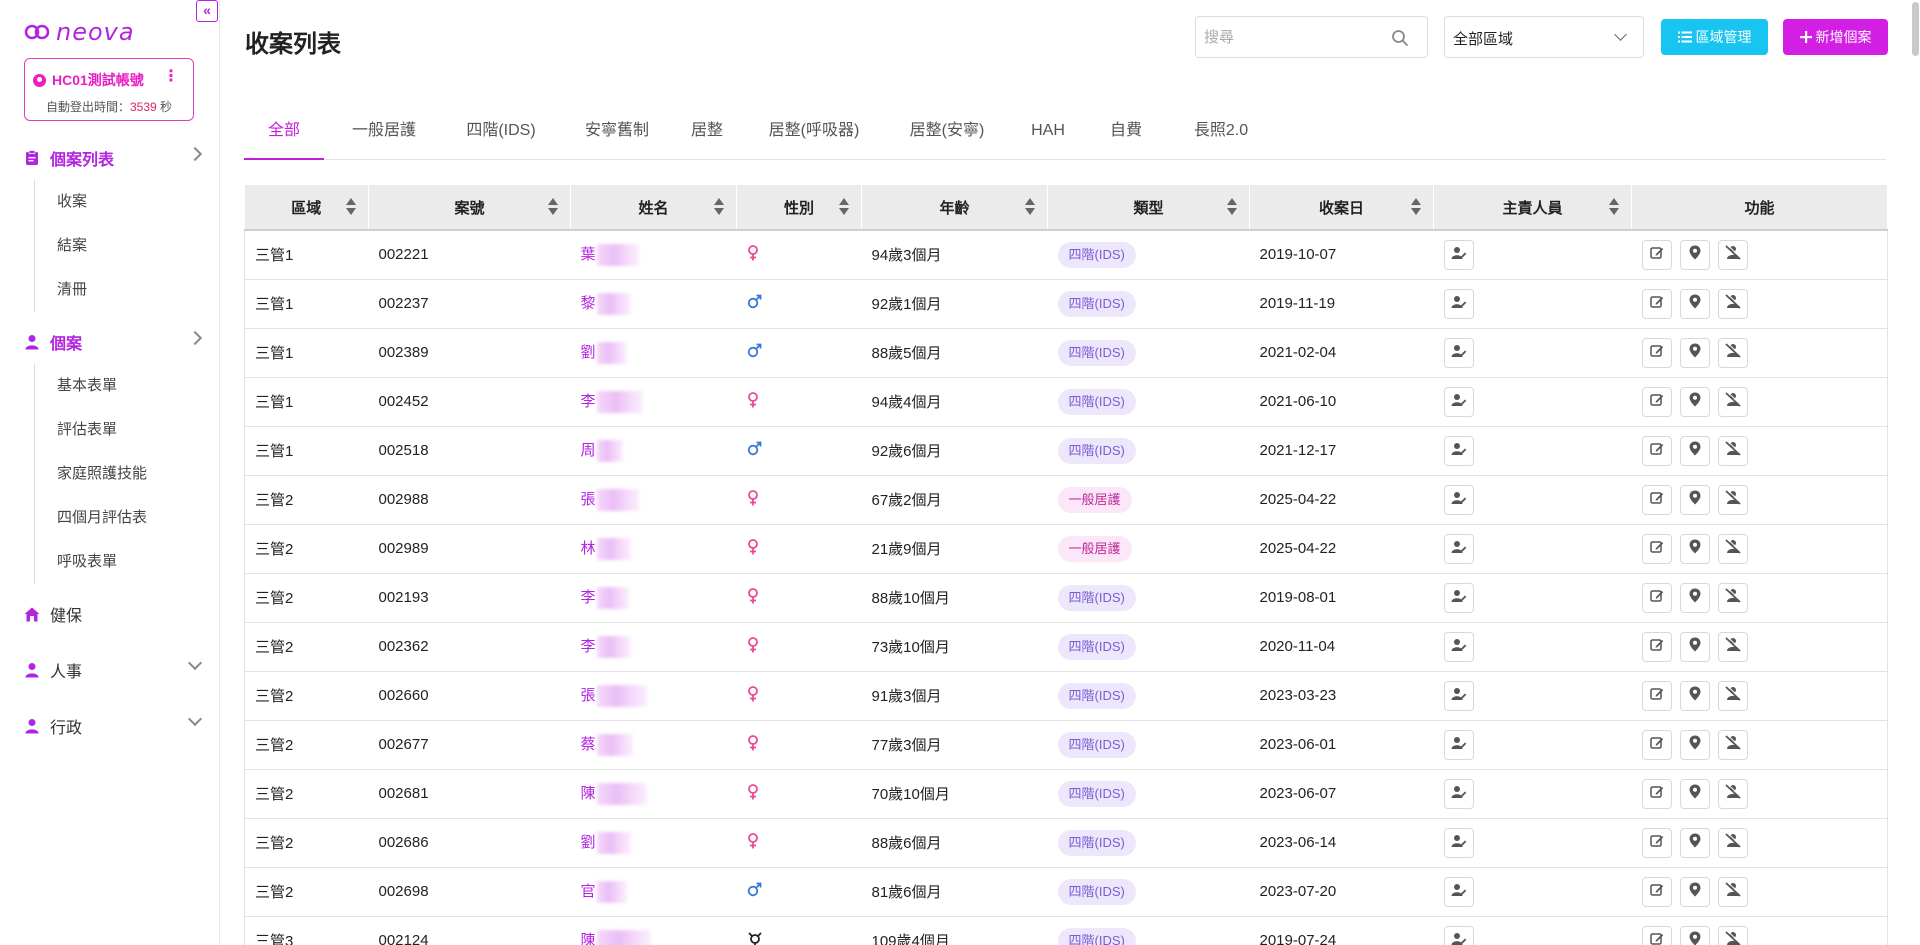  Describe the element at coordinates (1835, 37) in the screenshot. I see `add-case-button: 新增個案` at that location.